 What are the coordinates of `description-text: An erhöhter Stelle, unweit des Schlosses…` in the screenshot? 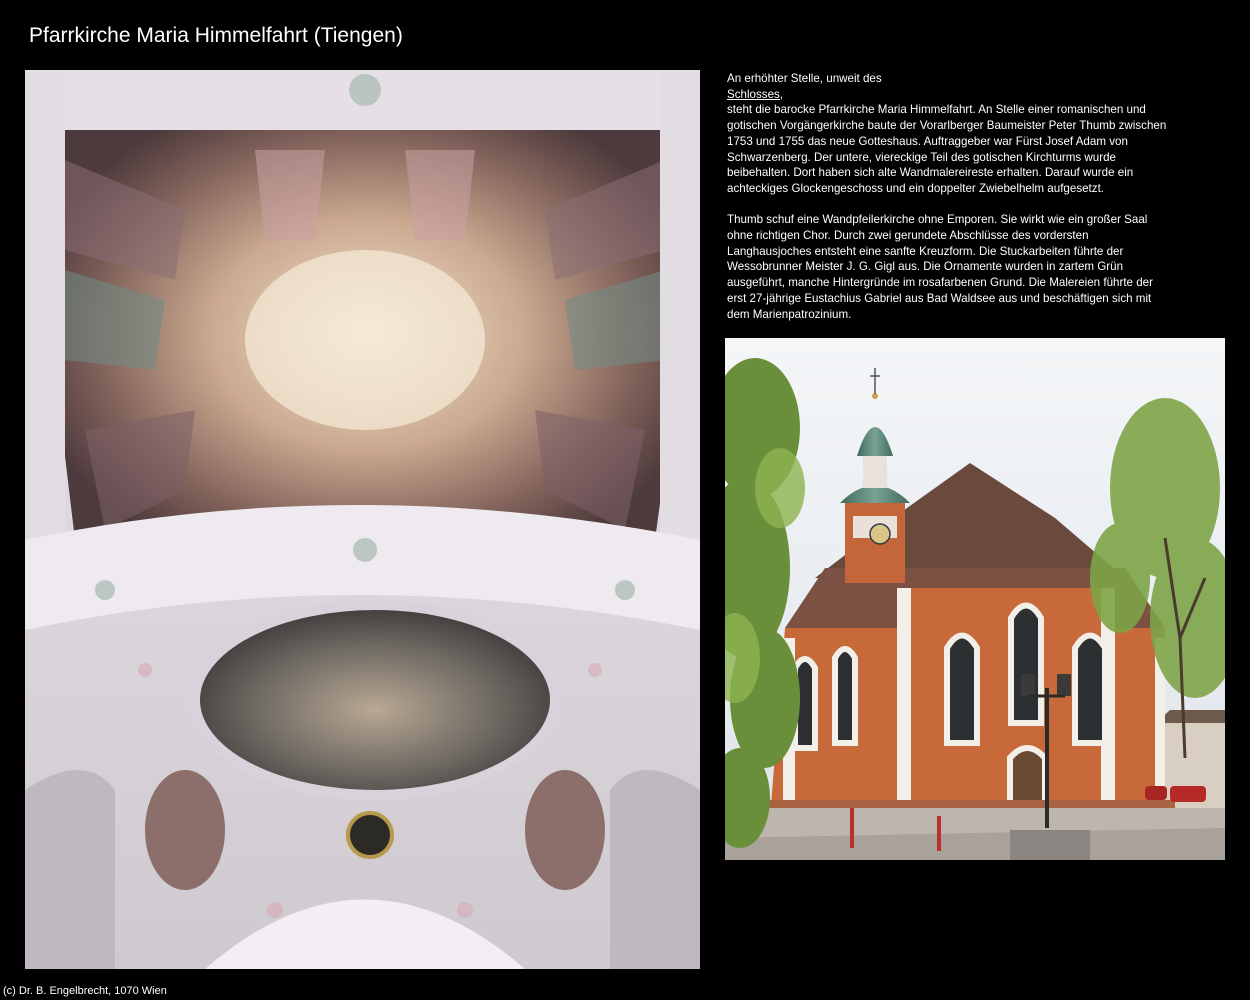 It's located at (962, 196).